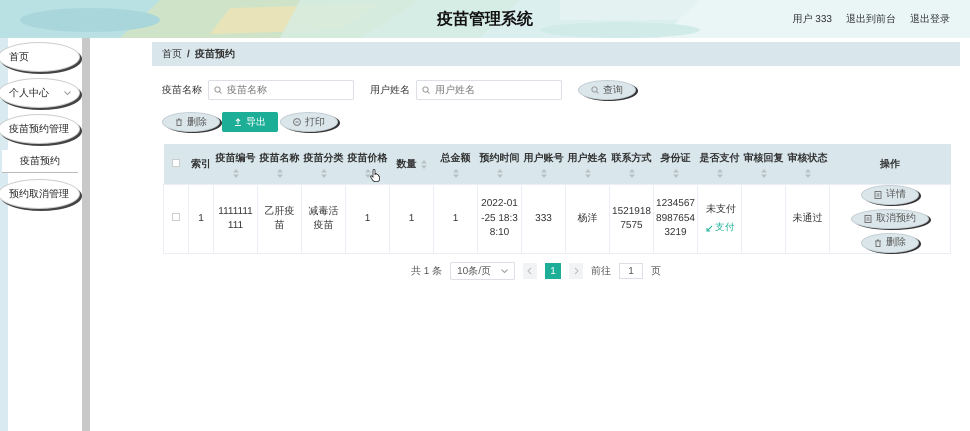 This screenshot has height=431, width=970. Describe the element at coordinates (390, 90) in the screenshot. I see `field-label: 用户姓名` at that location.